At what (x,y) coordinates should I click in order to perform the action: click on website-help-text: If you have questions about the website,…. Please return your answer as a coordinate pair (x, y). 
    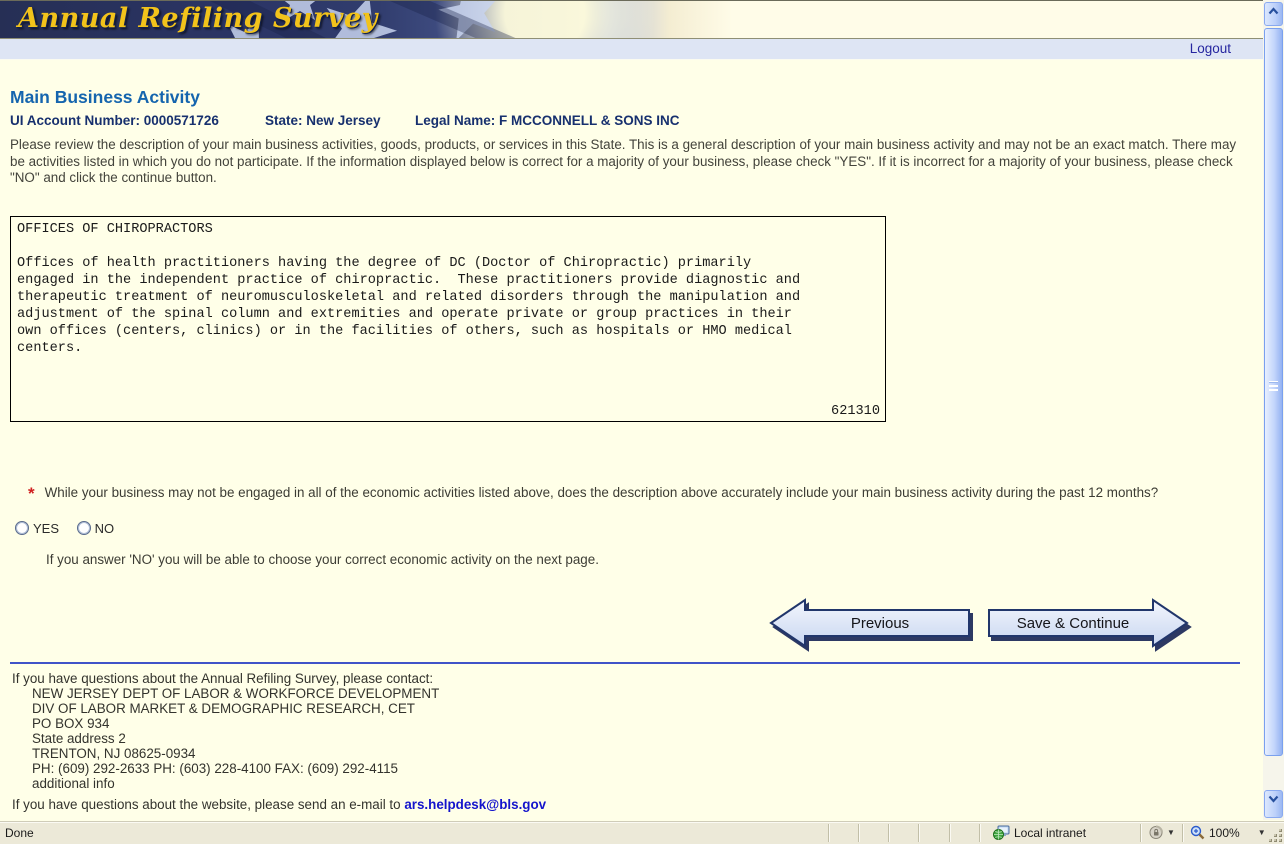
    Looking at the image, I should click on (208, 804).